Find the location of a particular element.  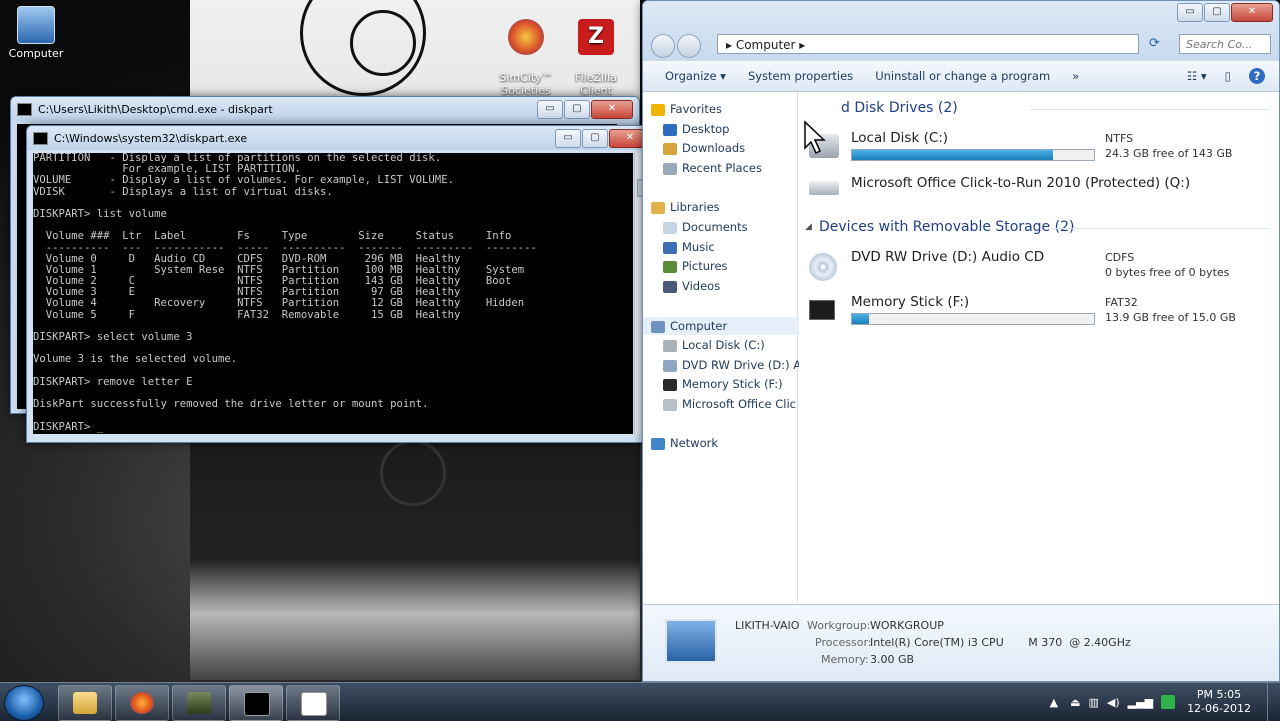

nav-item-videos: Videos is located at coordinates (730, 286).